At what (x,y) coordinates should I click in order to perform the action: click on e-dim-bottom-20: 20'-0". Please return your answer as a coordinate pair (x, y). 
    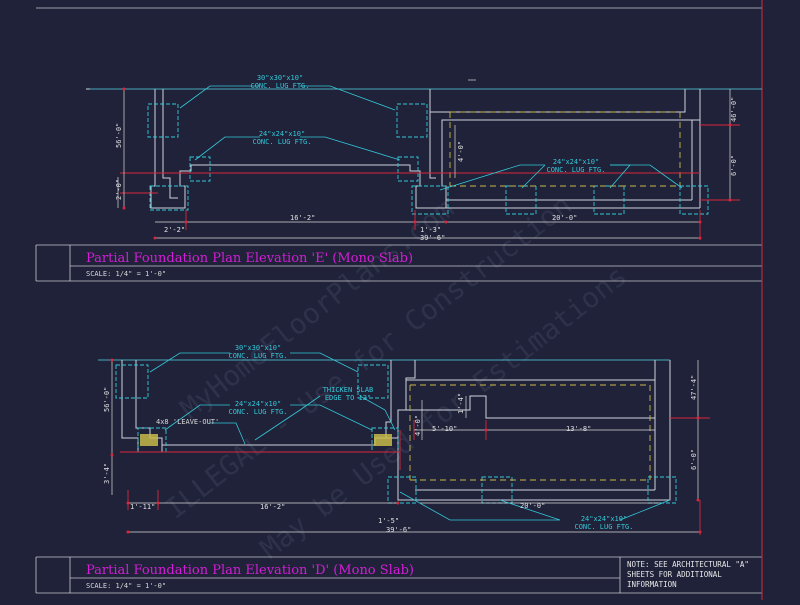
    Looking at the image, I should click on (564, 218).